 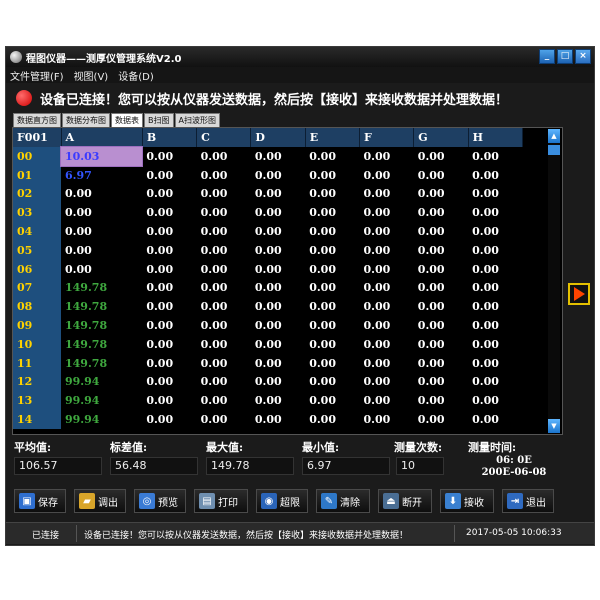 I want to click on menu-file: 文件管理(F), so click(x=37, y=75).